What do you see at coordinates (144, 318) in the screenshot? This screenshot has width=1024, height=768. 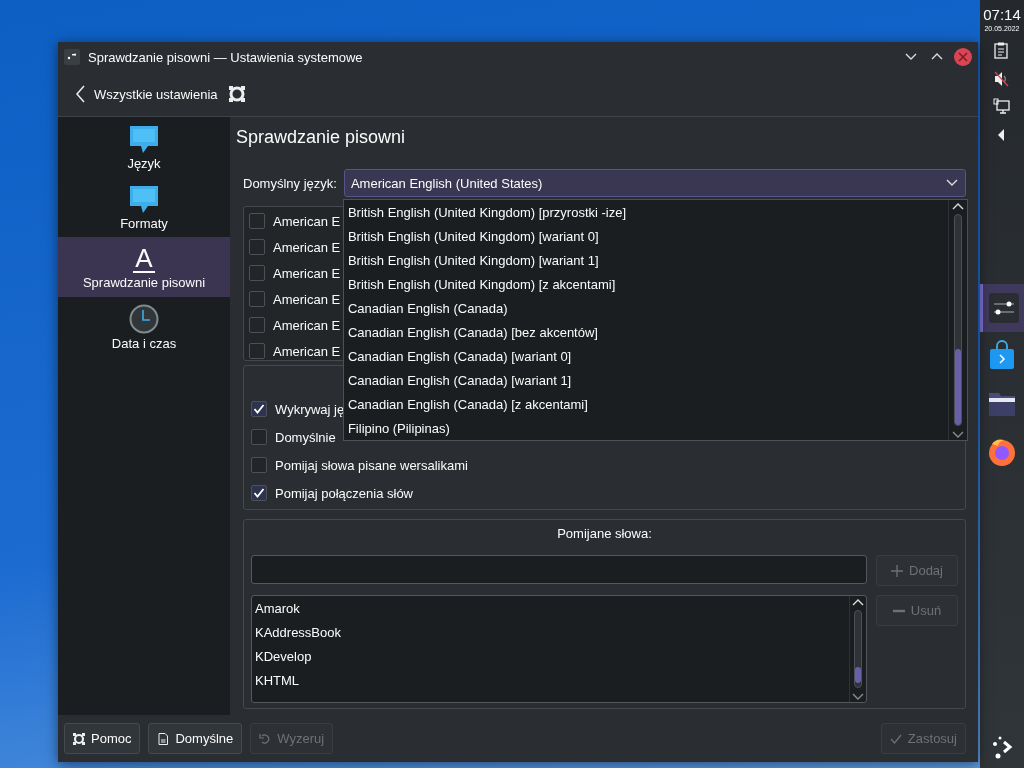 I see `clock-icon` at bounding box center [144, 318].